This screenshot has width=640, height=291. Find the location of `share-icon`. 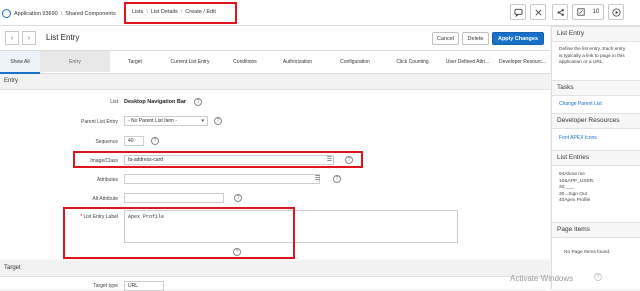

share-icon is located at coordinates (560, 12).